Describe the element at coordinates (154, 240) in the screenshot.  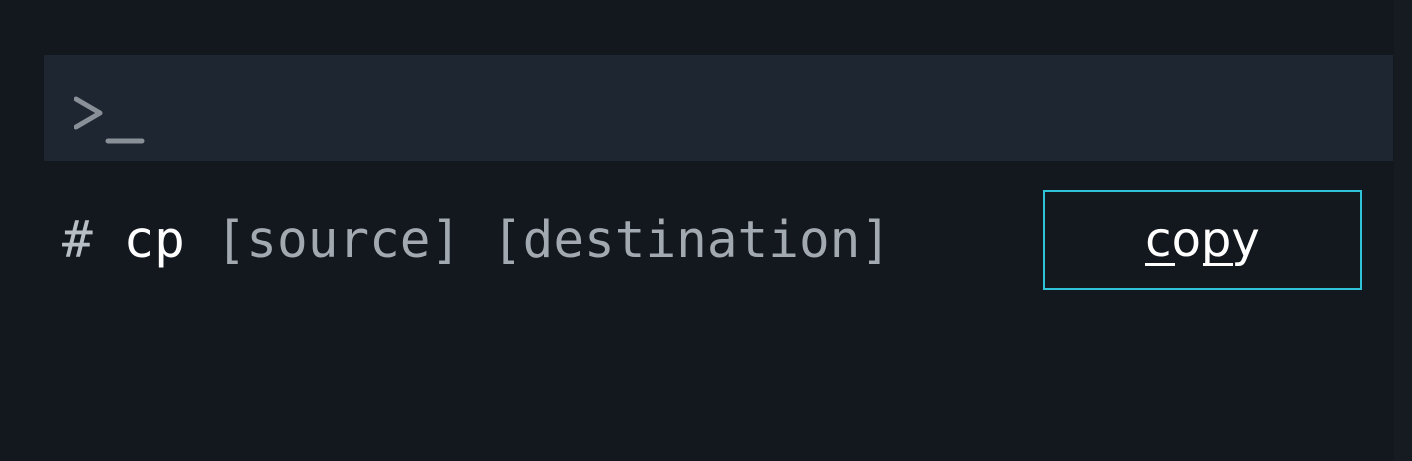
I see `command-name: cp` at that location.